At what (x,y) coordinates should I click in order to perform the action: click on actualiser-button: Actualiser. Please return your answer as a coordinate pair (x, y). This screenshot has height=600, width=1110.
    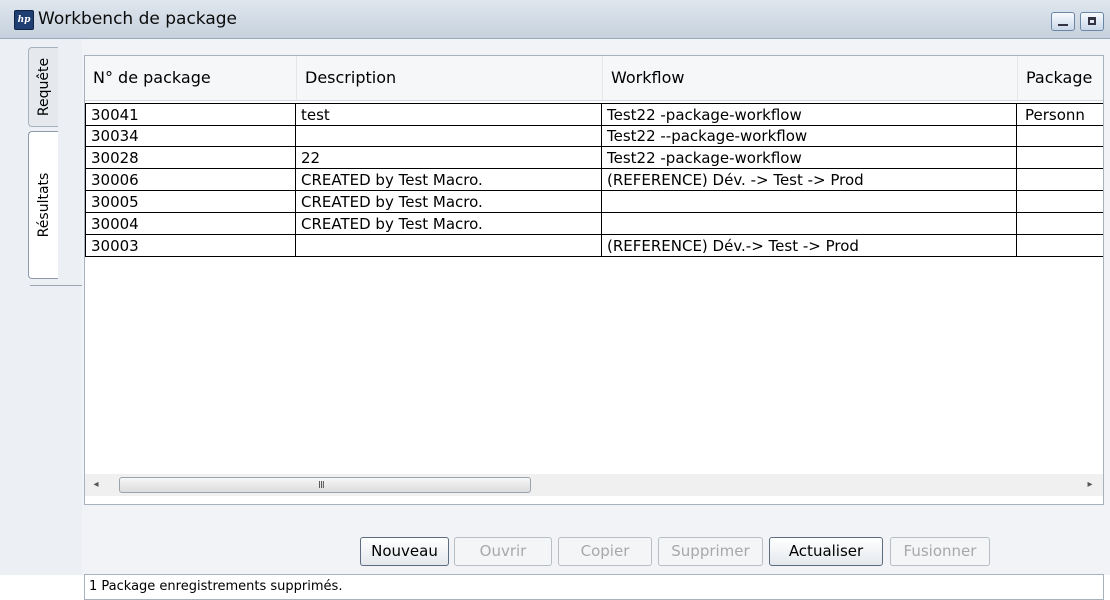
    Looking at the image, I should click on (826, 551).